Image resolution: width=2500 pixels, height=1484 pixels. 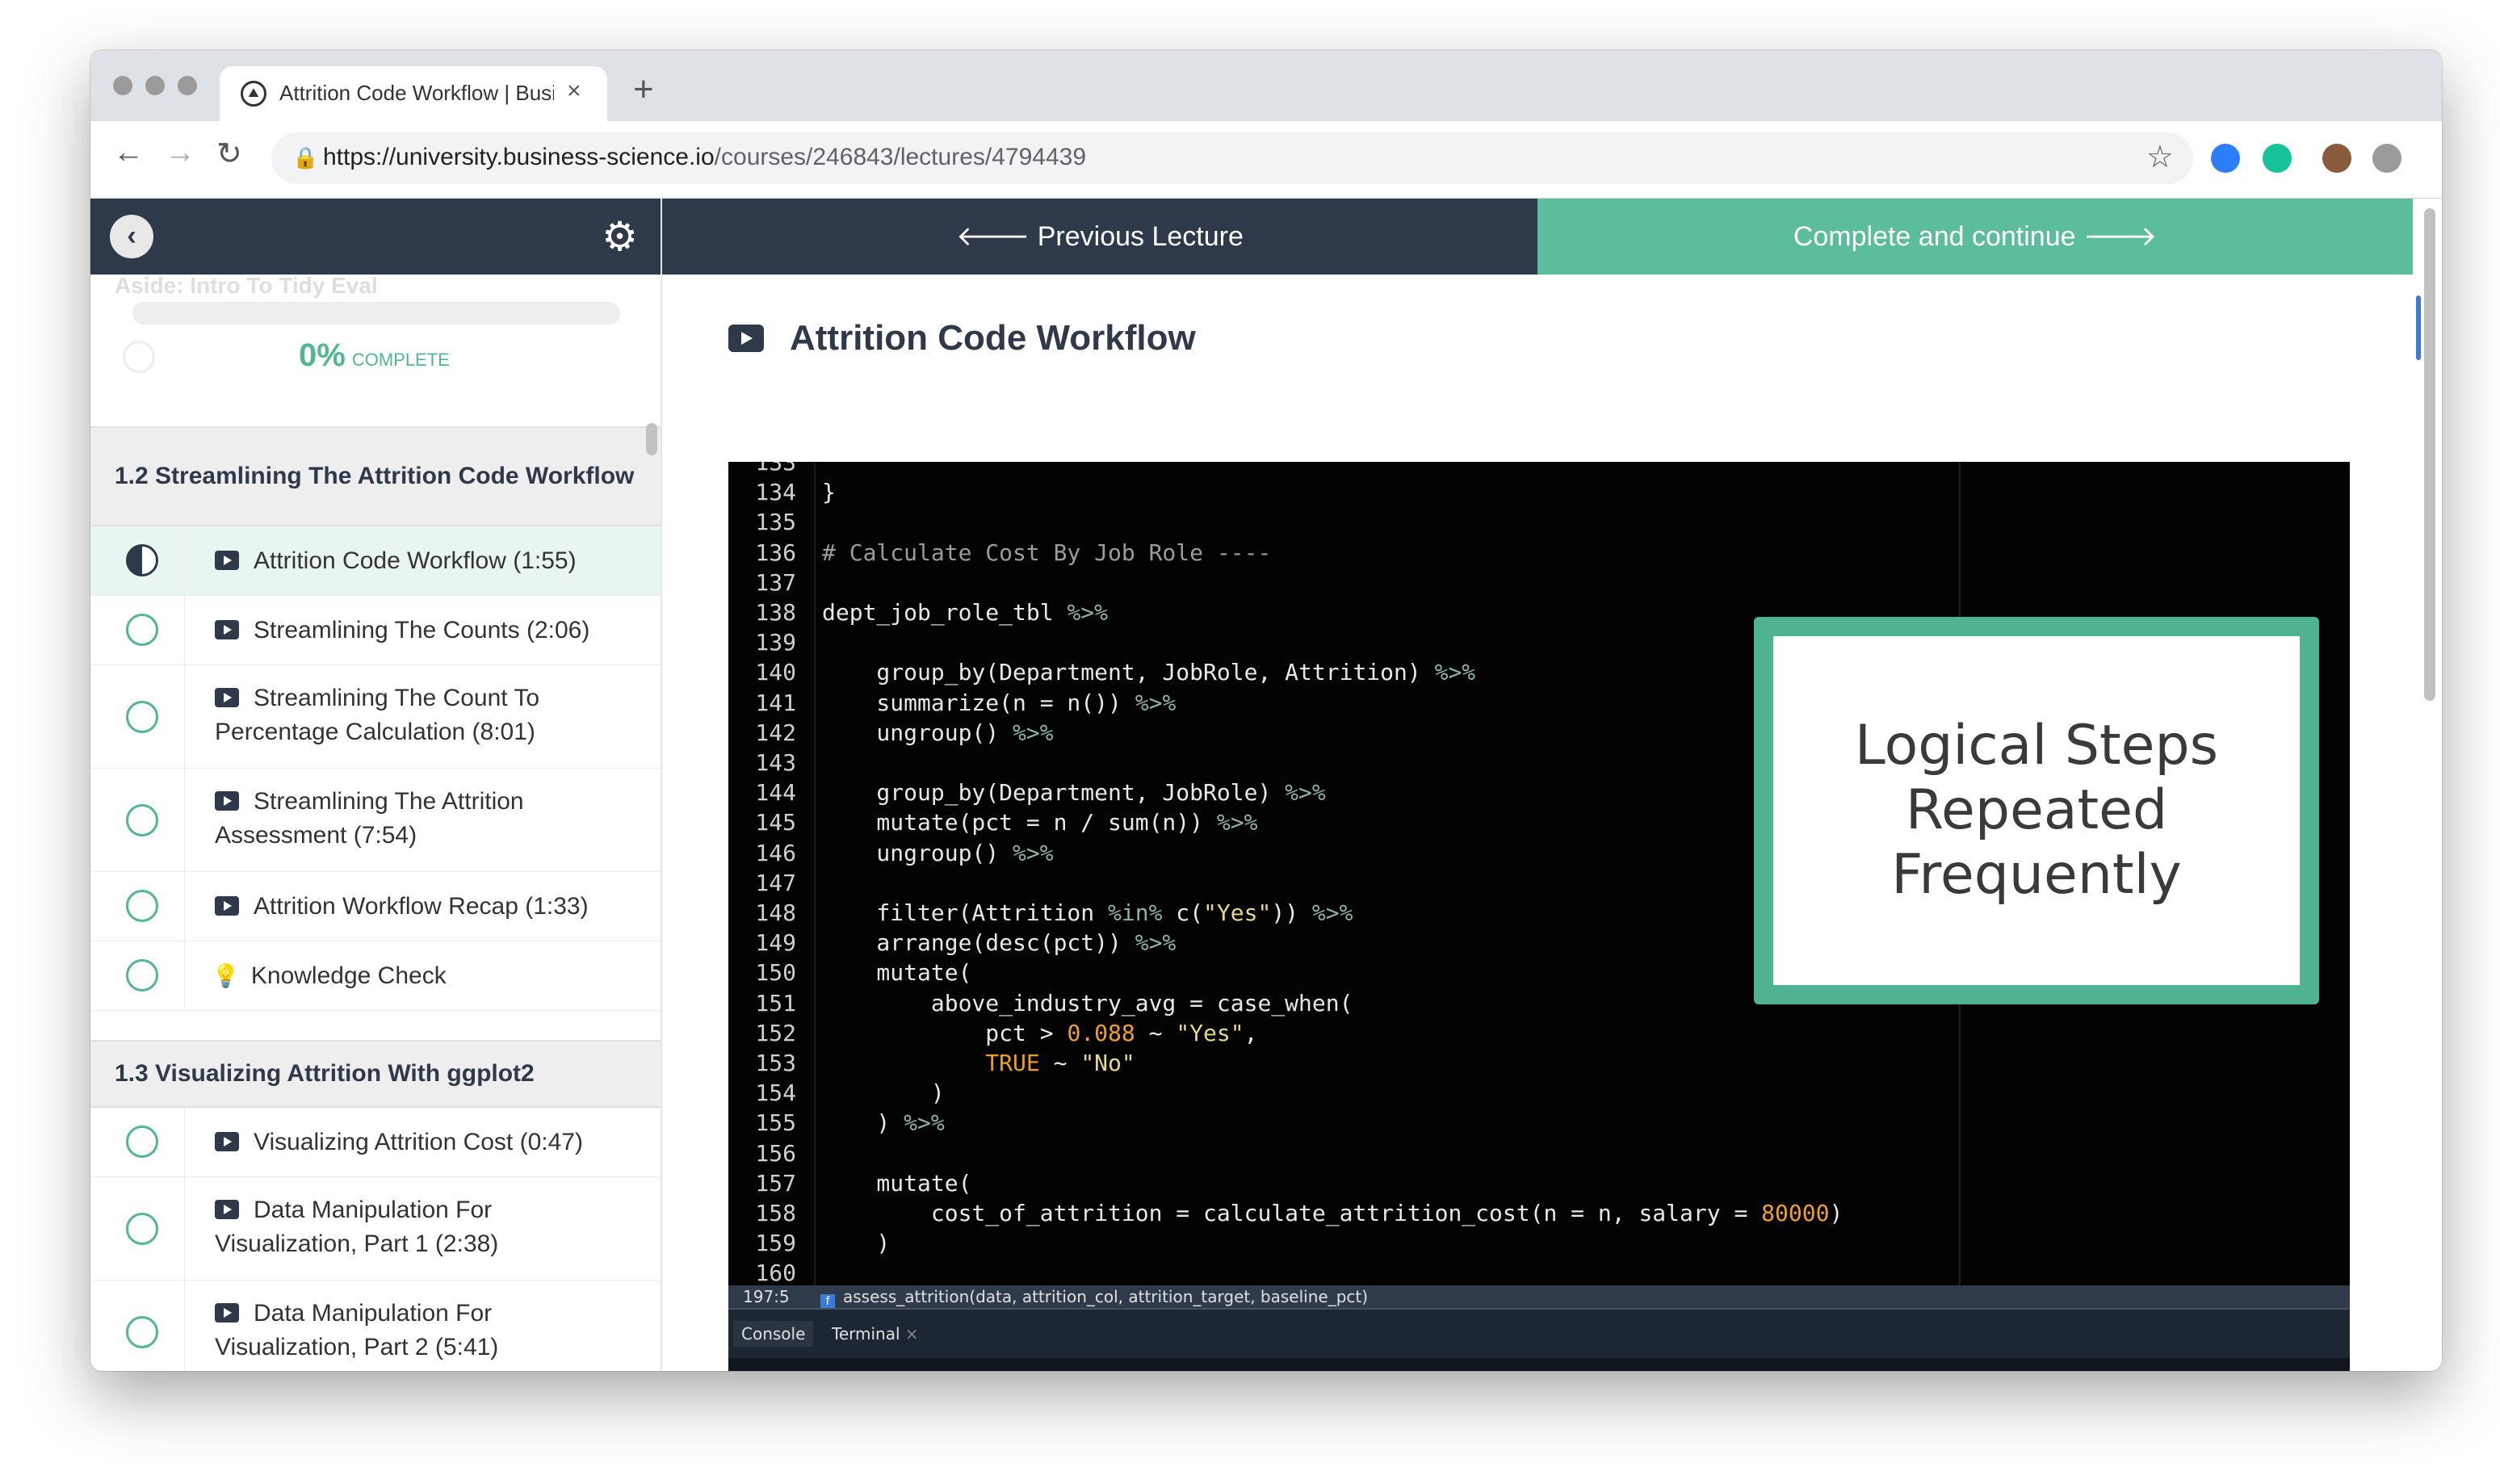 What do you see at coordinates (897, 973) in the screenshot?
I see `code-line: mutate(` at bounding box center [897, 973].